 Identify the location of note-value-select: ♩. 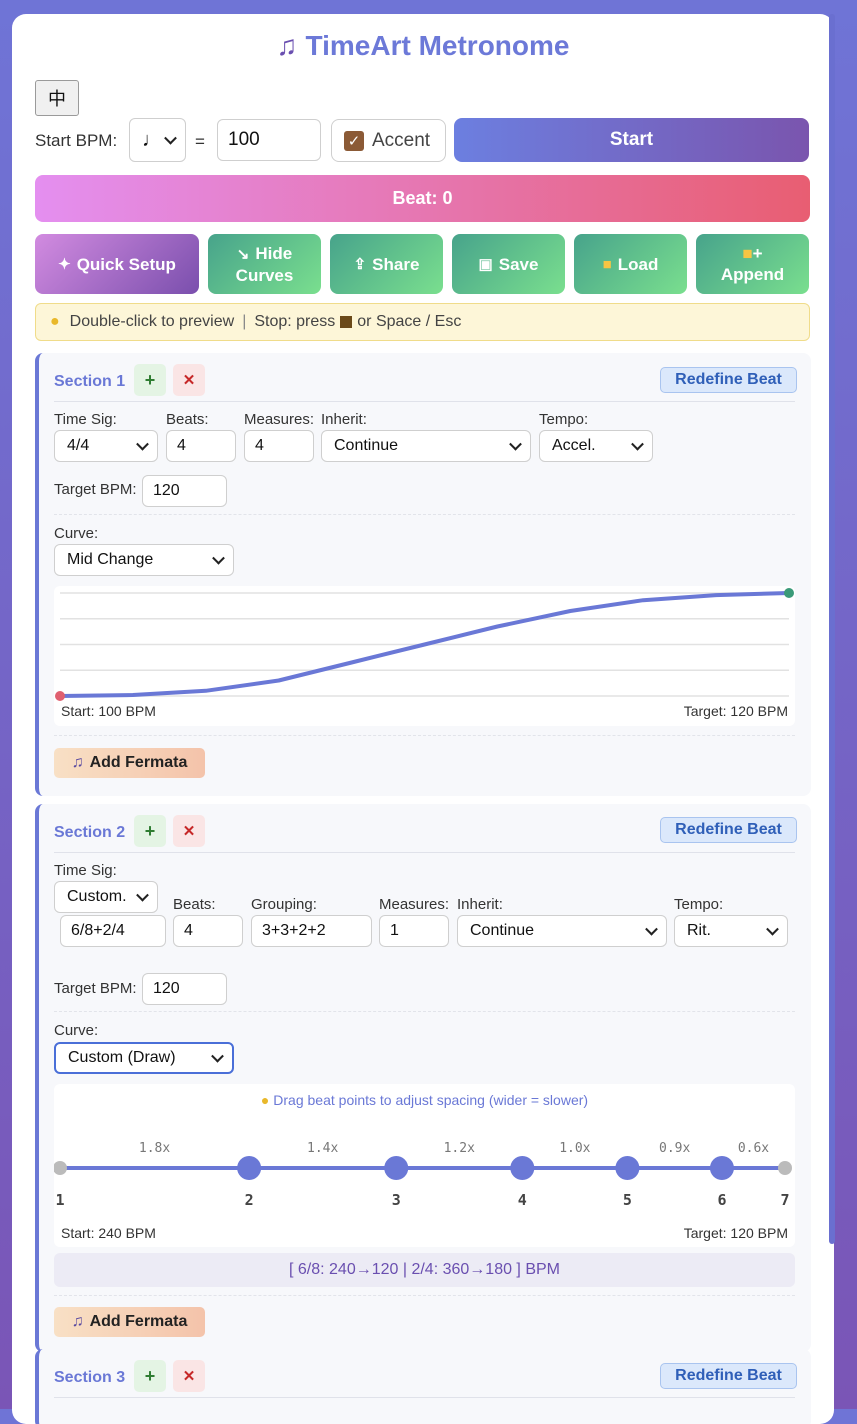
(157, 140).